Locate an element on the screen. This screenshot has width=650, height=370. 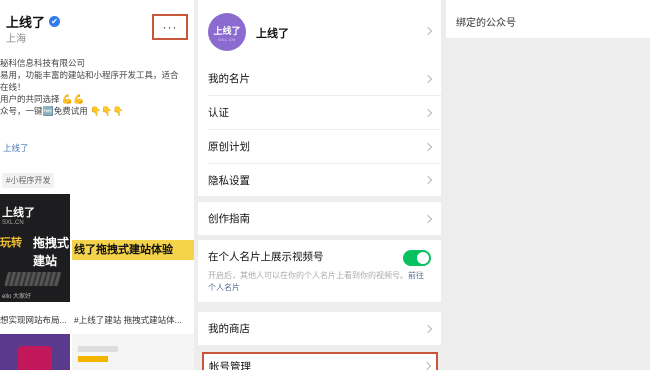
free-badge-icon: 🆓 is located at coordinates (48, 111).